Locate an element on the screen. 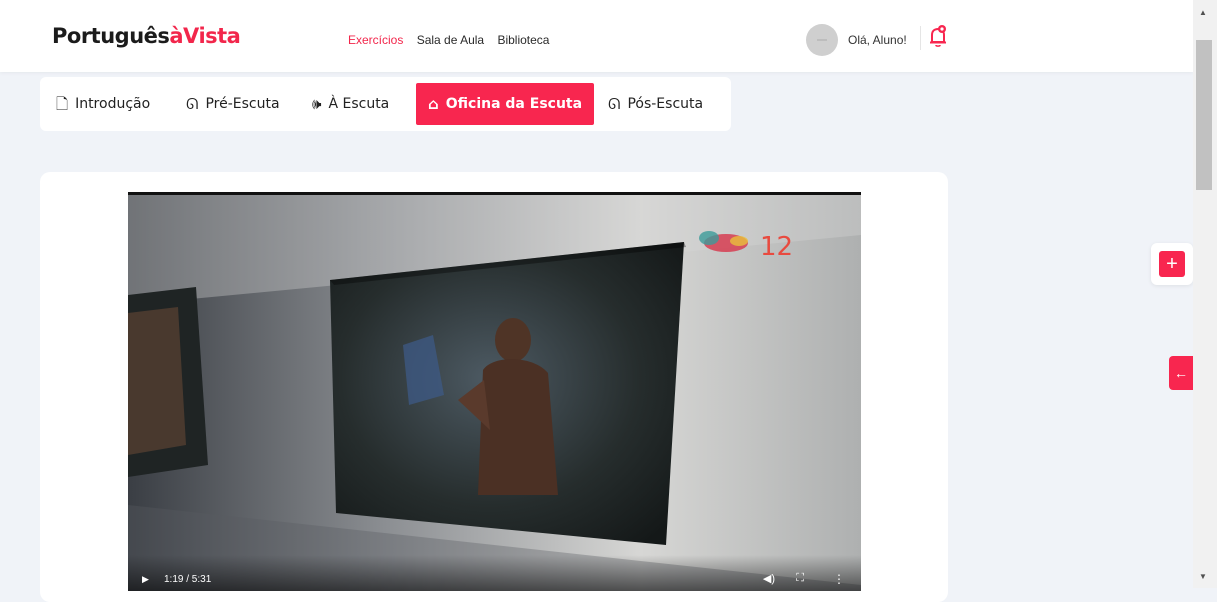  scroll-down-arrow-icon: ▼ is located at coordinates (1203, 576).